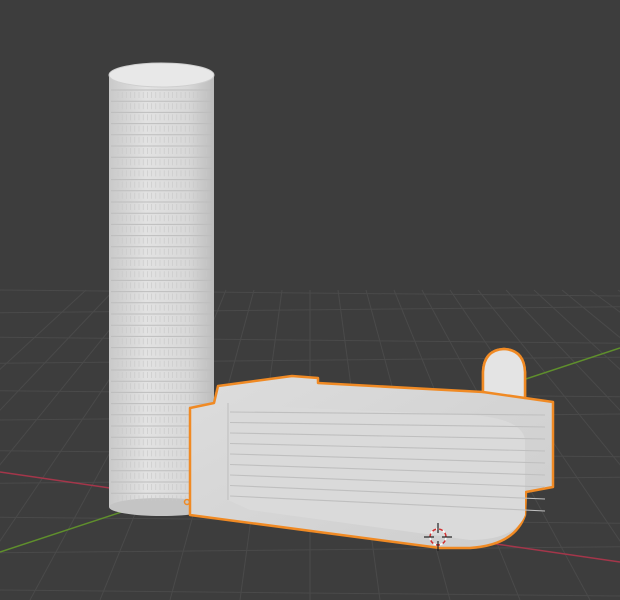 The height and width of the screenshot is (600, 620). What do you see at coordinates (504, 373) in the screenshot?
I see `podium-stair-core` at bounding box center [504, 373].